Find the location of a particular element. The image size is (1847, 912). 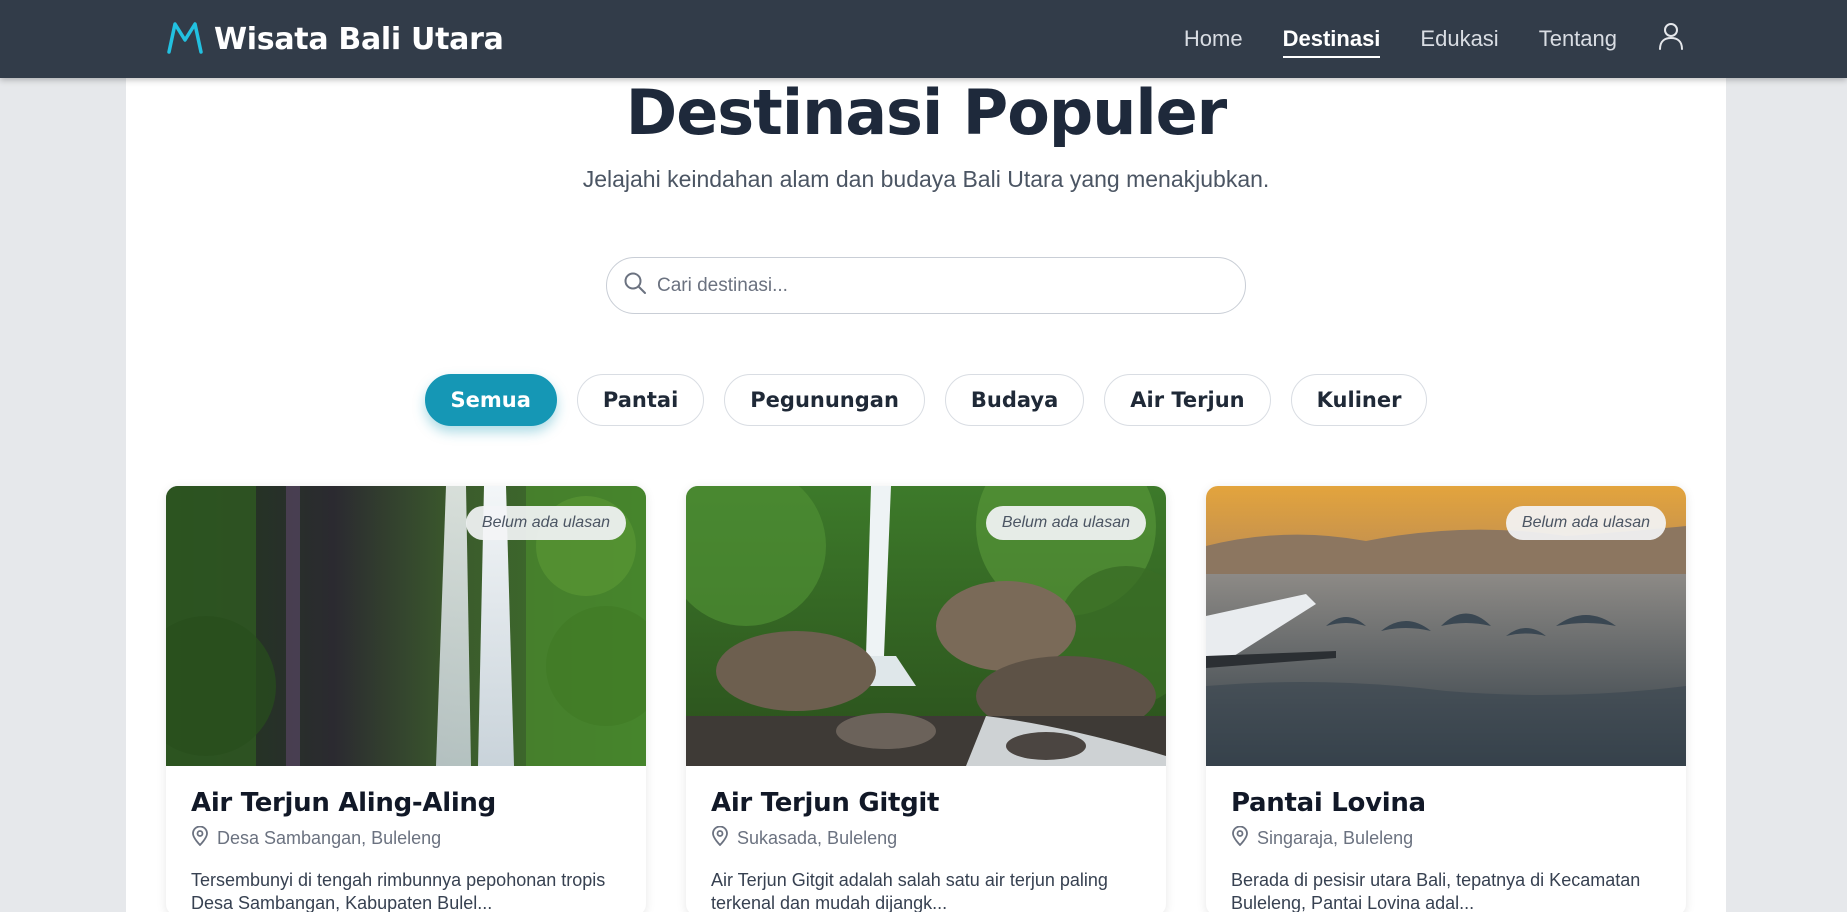

card-location-text: Sukasada, Buleleng is located at coordinates (817, 838).